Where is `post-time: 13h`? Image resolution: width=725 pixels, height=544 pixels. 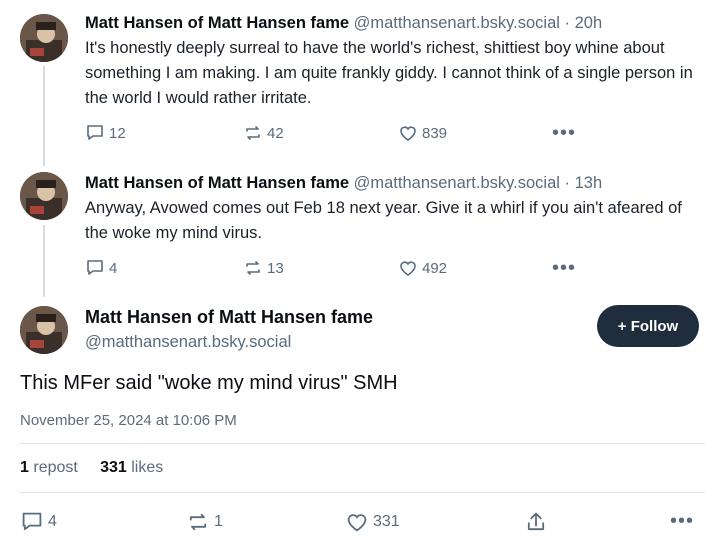 post-time: 13h is located at coordinates (589, 183).